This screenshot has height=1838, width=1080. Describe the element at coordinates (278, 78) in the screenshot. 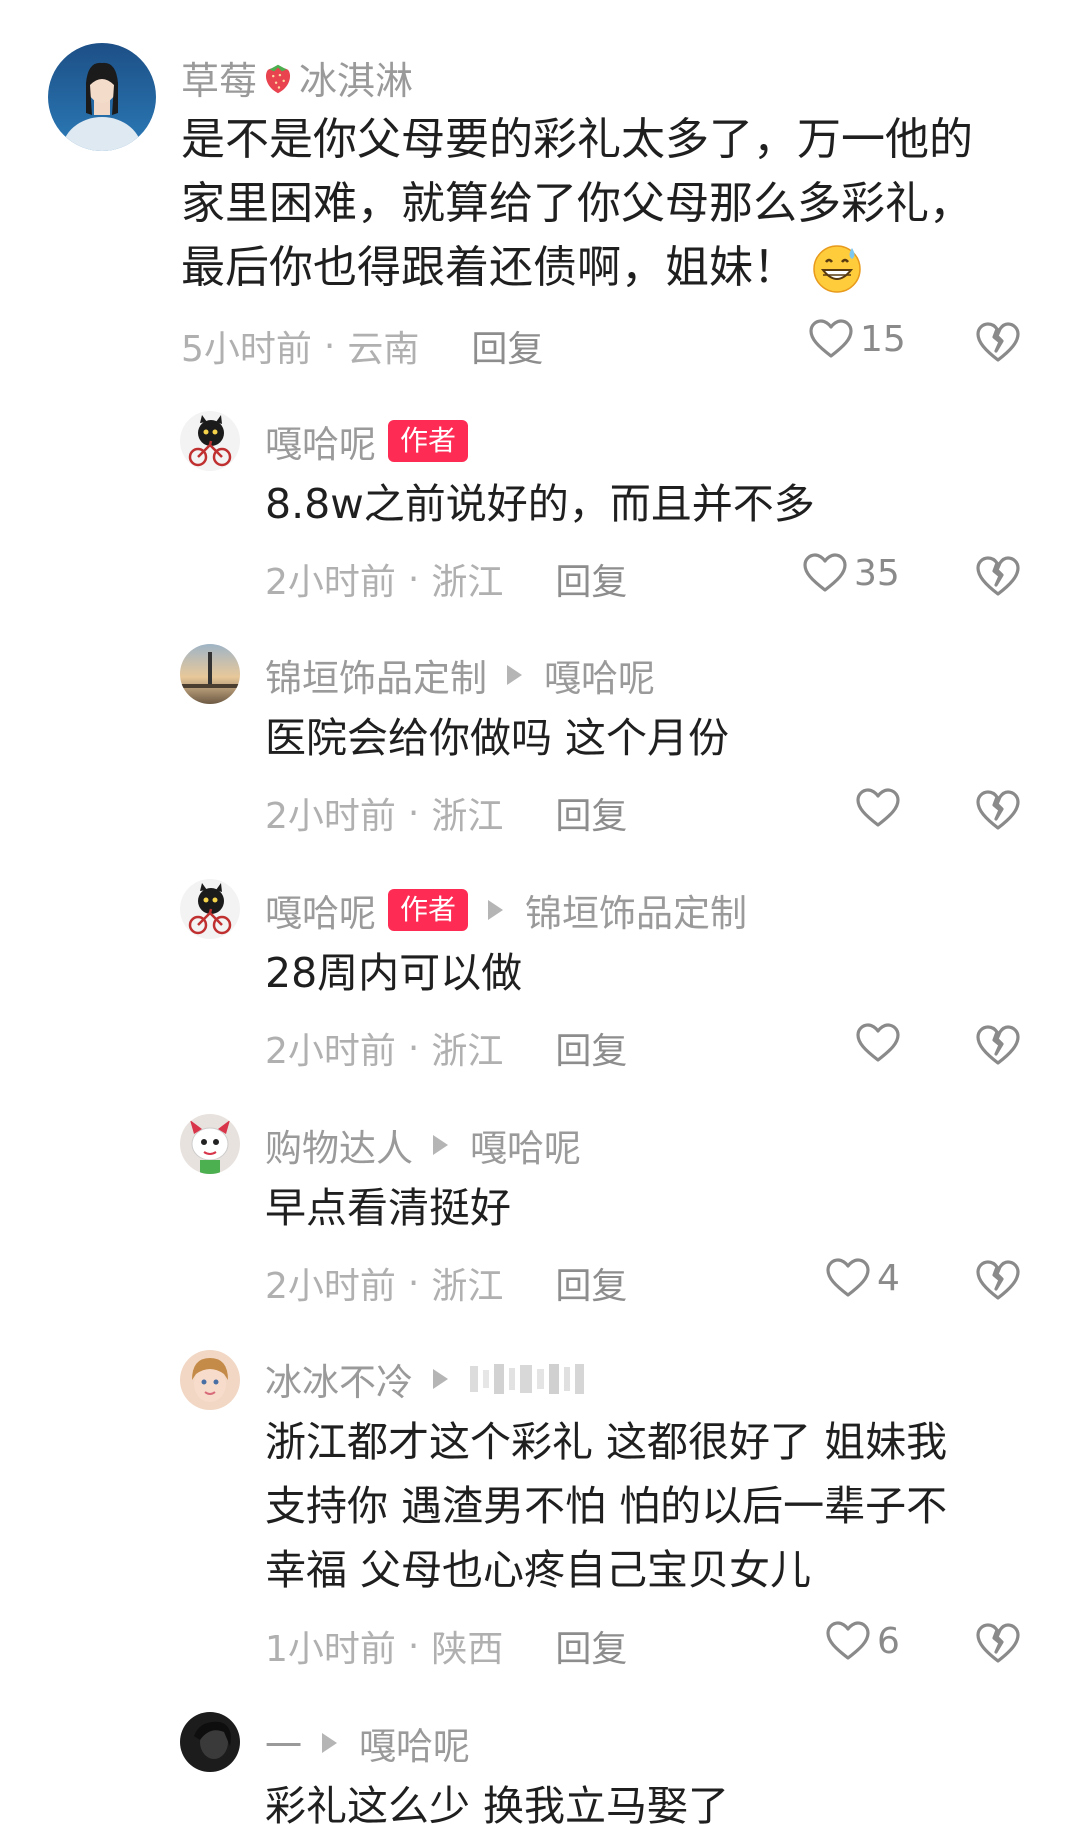

I see `strawberry-icon` at that location.